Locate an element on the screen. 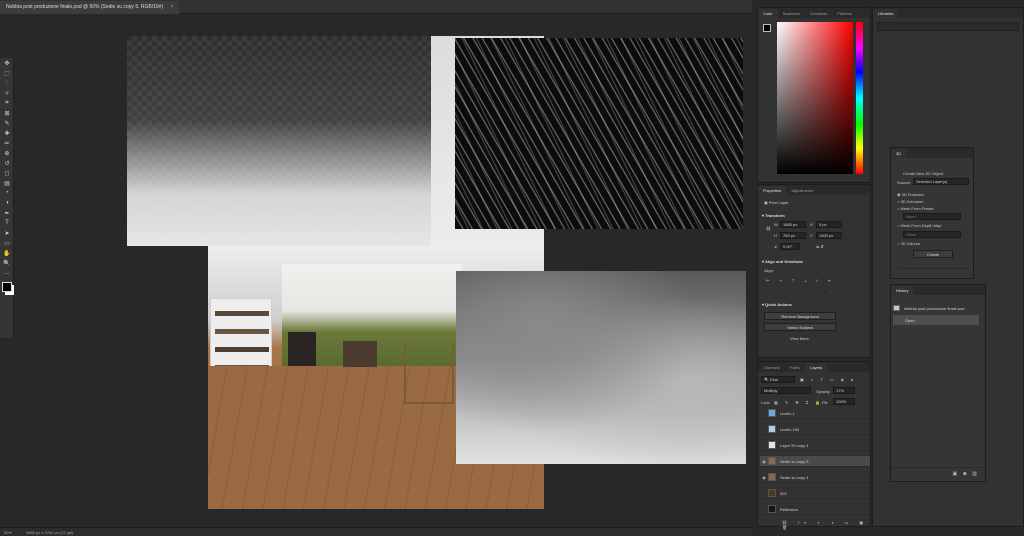  tab-history: History is located at coordinates (902, 290).